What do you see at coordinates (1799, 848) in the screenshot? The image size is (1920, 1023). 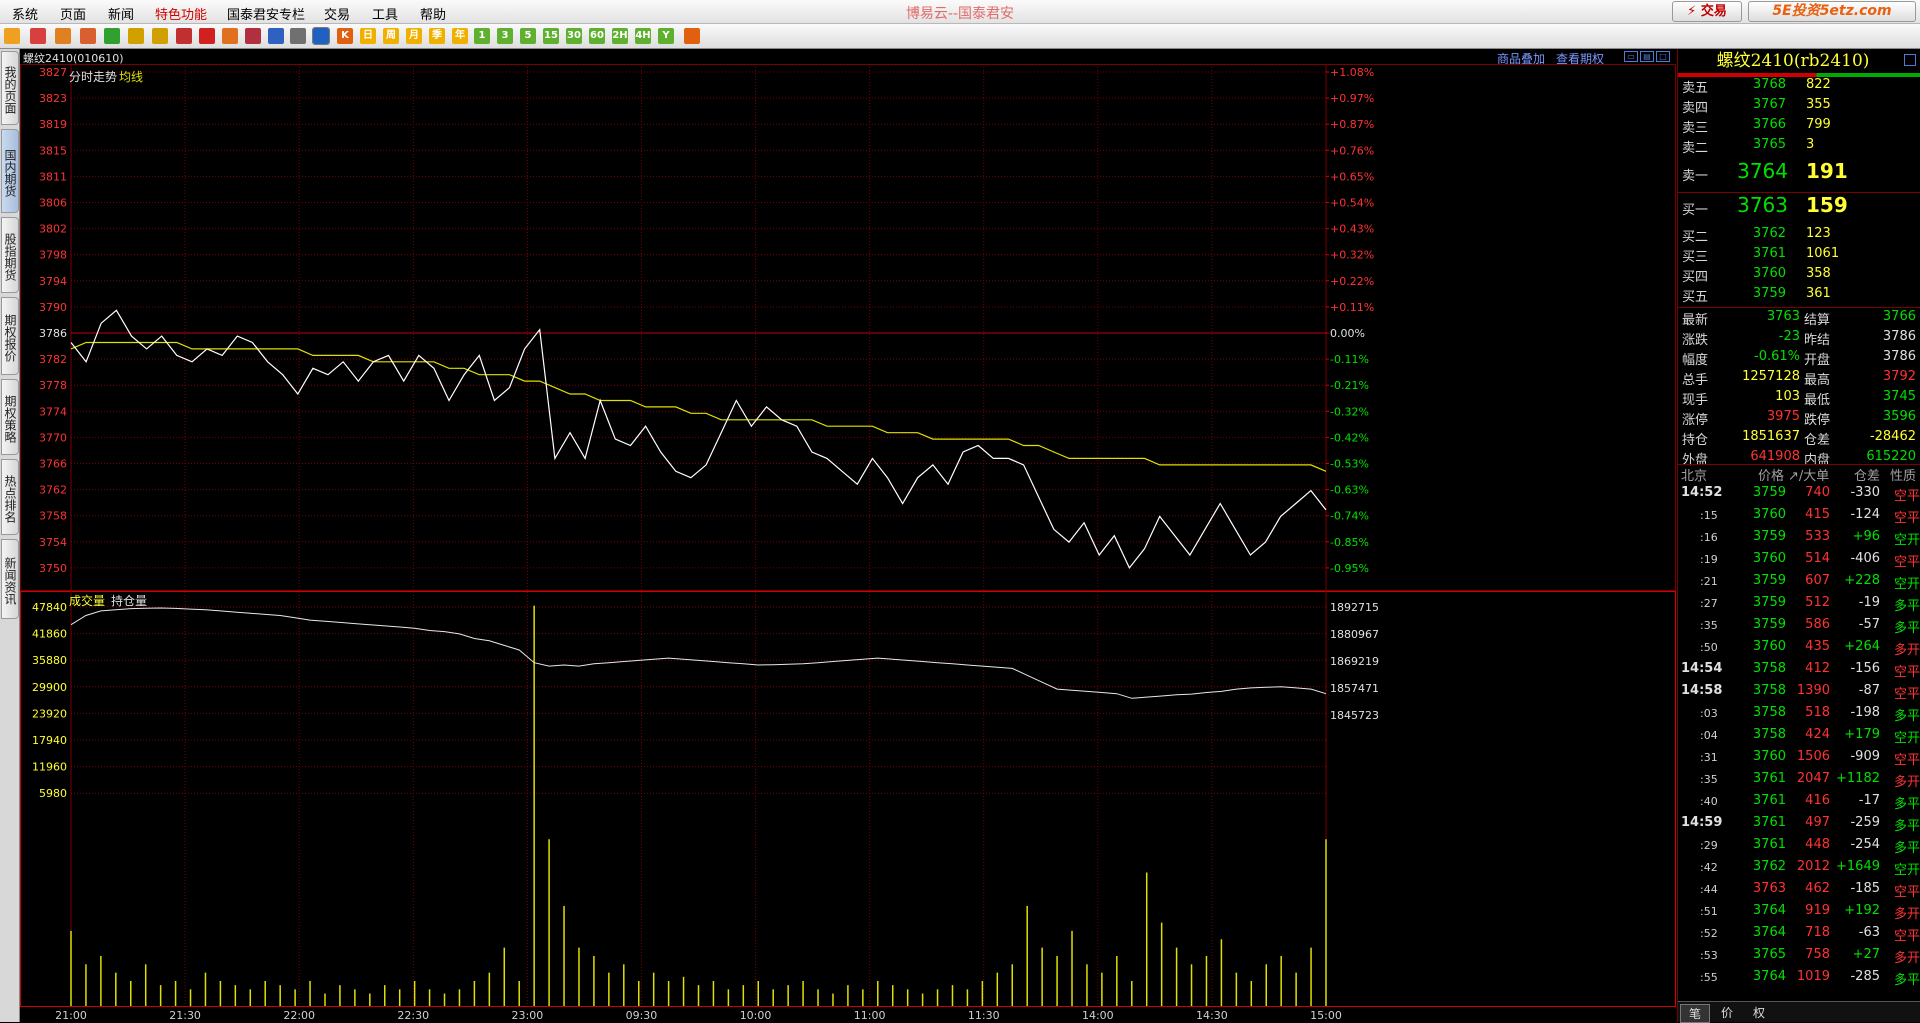 I see `tick-row: :29 3761 448 -254 多平` at bounding box center [1799, 848].